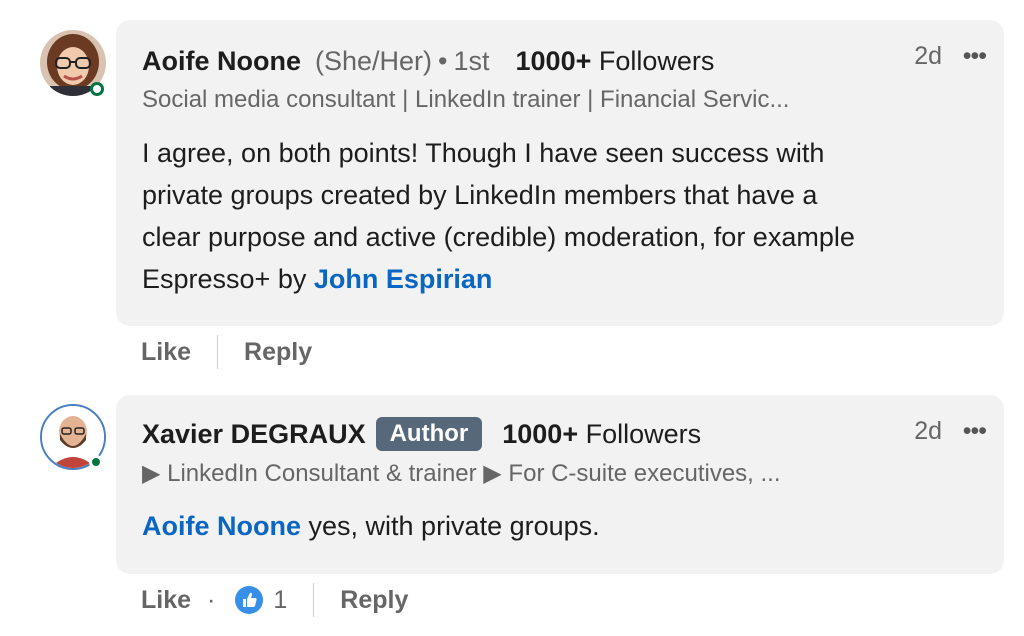  I want to click on reaction-count: 1, so click(280, 600).